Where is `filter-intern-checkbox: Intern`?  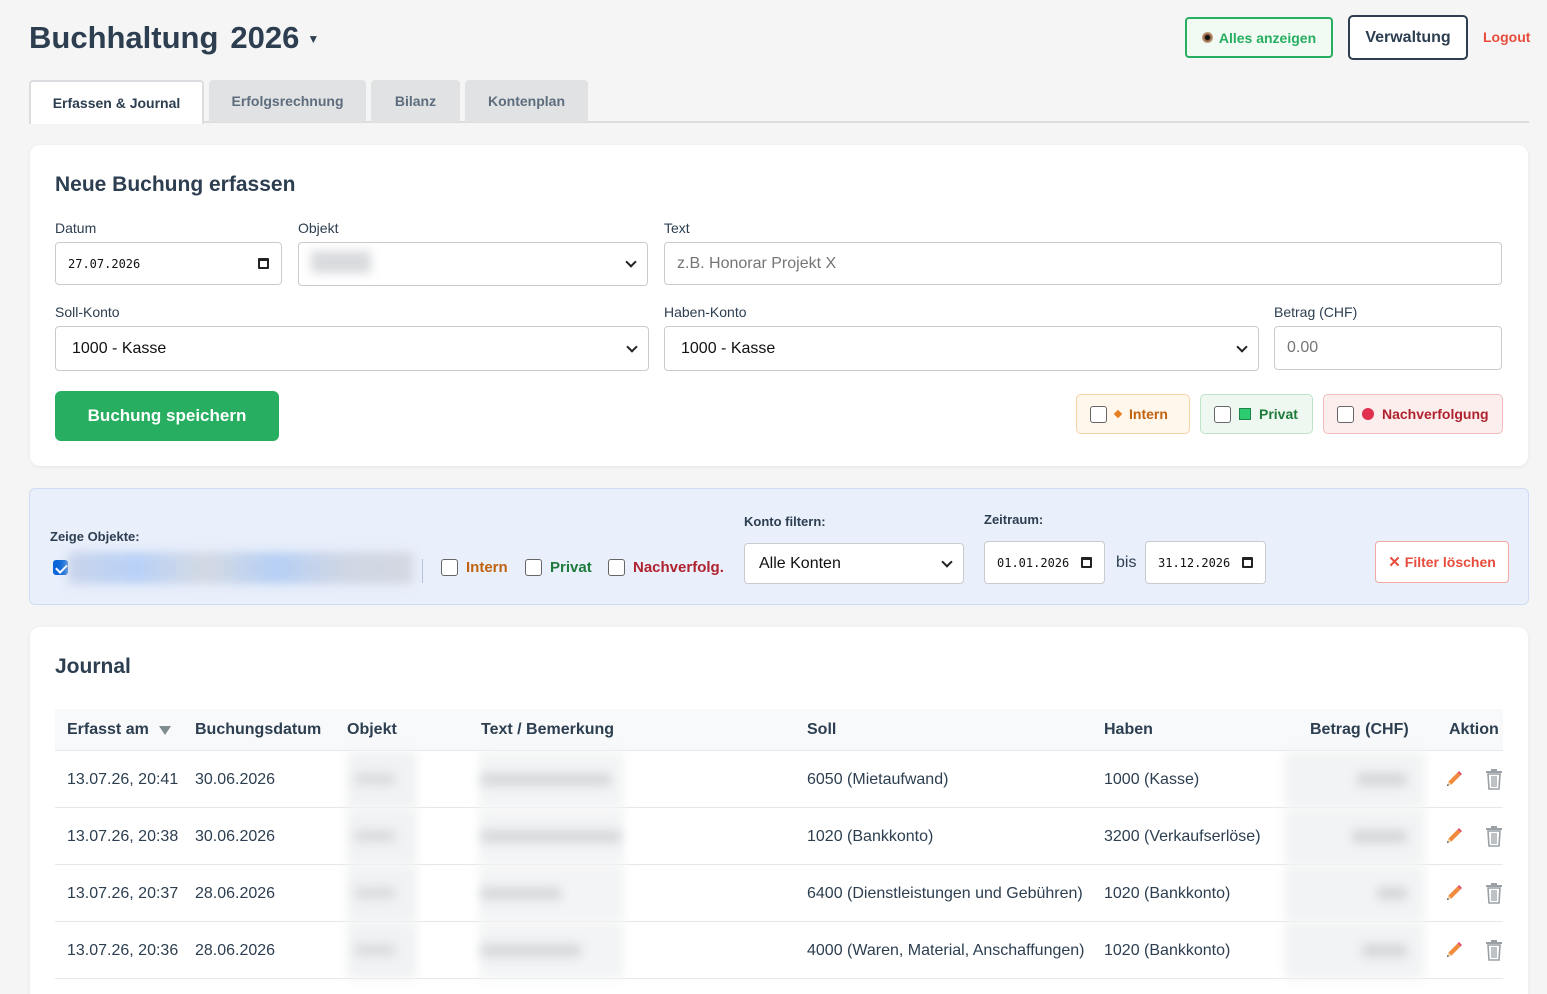 filter-intern-checkbox: Intern is located at coordinates (474, 567).